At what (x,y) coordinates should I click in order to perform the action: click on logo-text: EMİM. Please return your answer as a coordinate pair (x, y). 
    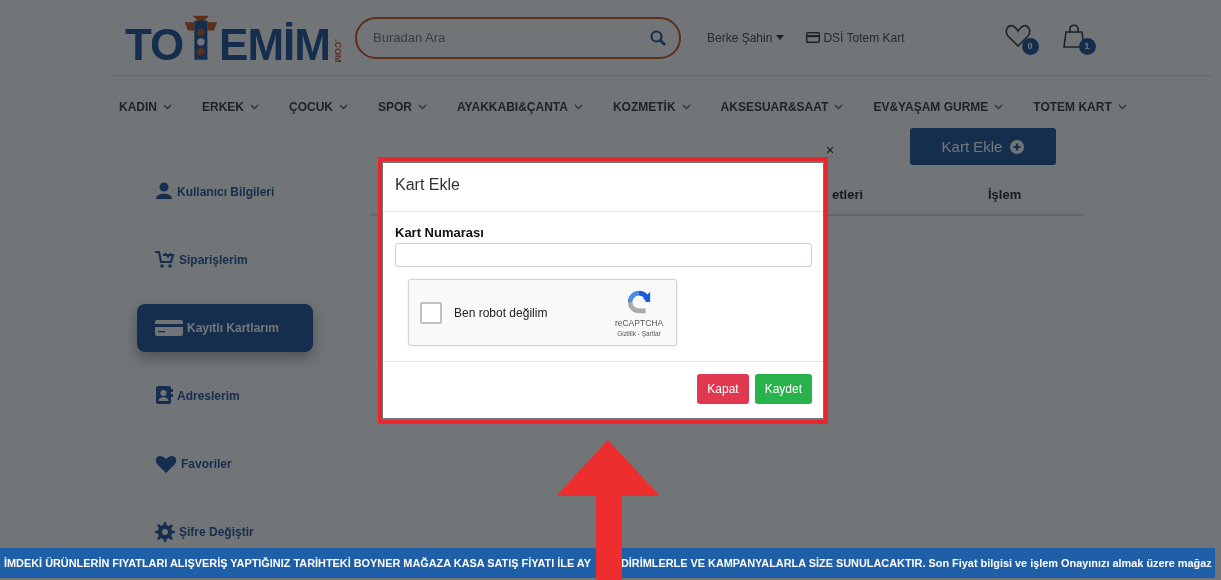
    Looking at the image, I should click on (274, 44).